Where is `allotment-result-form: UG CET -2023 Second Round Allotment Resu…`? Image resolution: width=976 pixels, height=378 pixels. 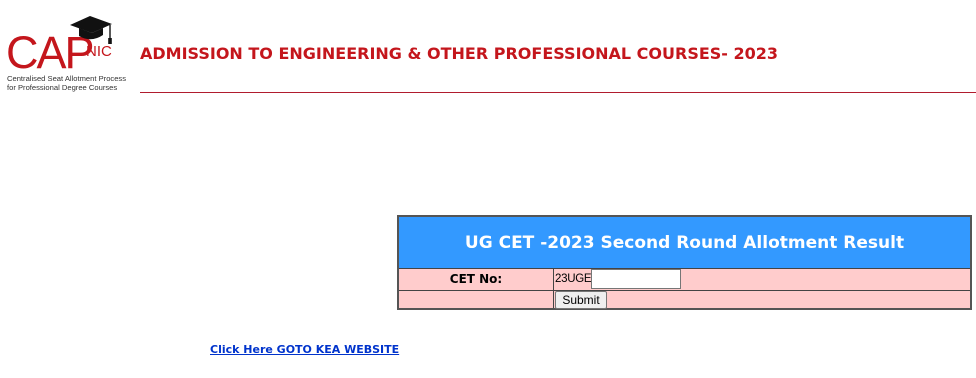 allotment-result-form: UG CET -2023 Second Round Allotment Resu… is located at coordinates (684, 262).